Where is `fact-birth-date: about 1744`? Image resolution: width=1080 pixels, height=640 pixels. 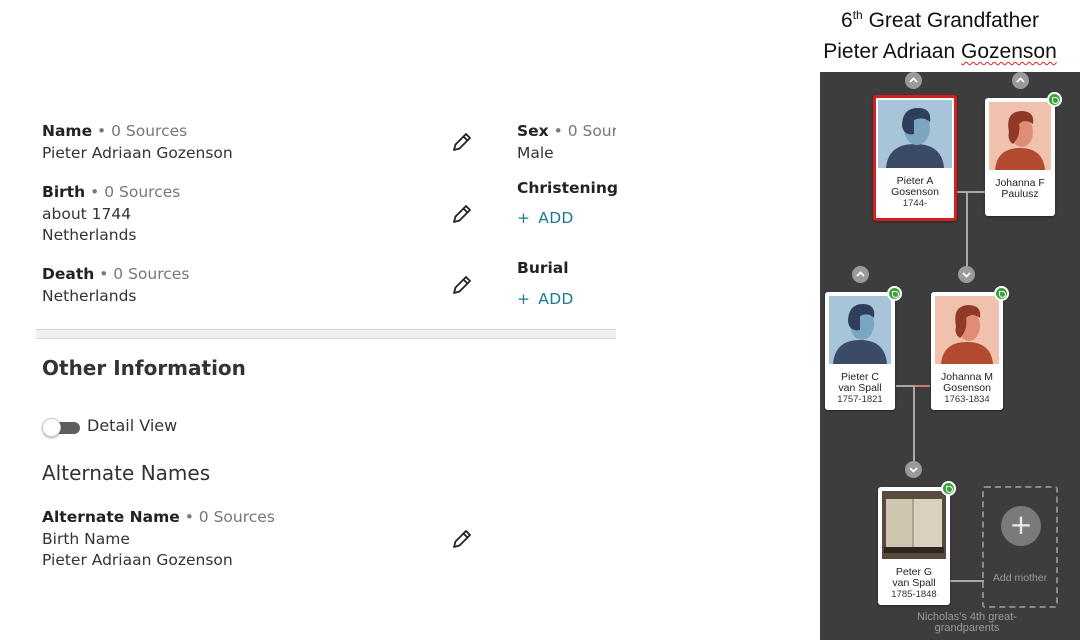
fact-birth-date: about 1744 is located at coordinates (87, 213).